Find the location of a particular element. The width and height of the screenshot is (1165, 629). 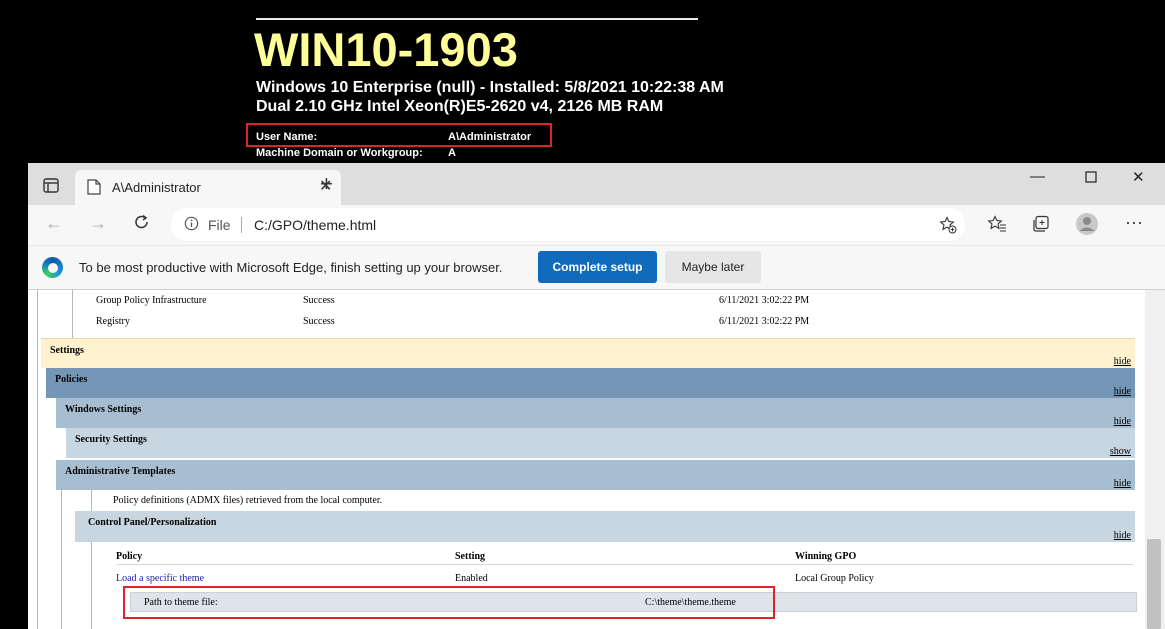

info-icon is located at coordinates (191, 225).